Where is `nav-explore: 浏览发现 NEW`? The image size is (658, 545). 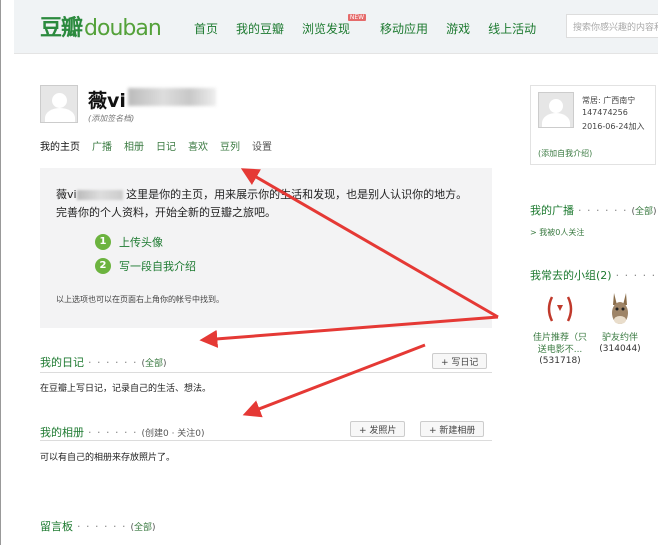
nav-explore: 浏览发现 NEW is located at coordinates (334, 25).